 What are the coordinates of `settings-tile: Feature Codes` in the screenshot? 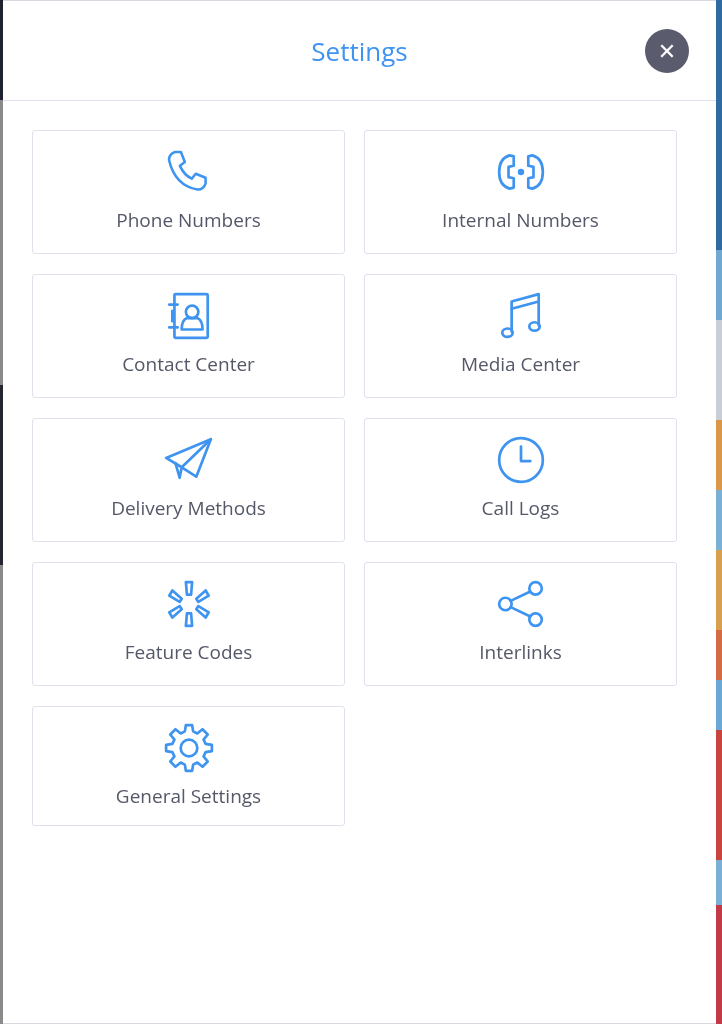 It's located at (188, 624).